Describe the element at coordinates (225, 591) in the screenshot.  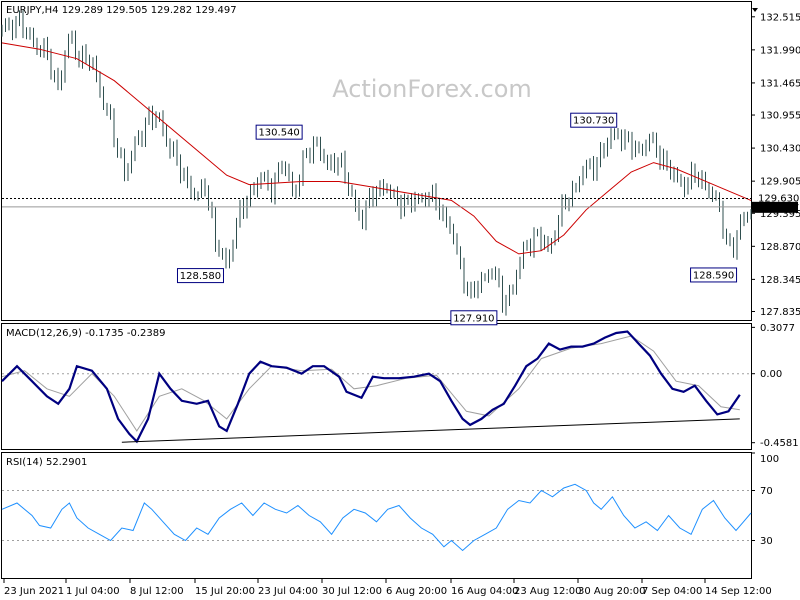
I see `x-tick-label: 15 Jul 20:00` at that location.